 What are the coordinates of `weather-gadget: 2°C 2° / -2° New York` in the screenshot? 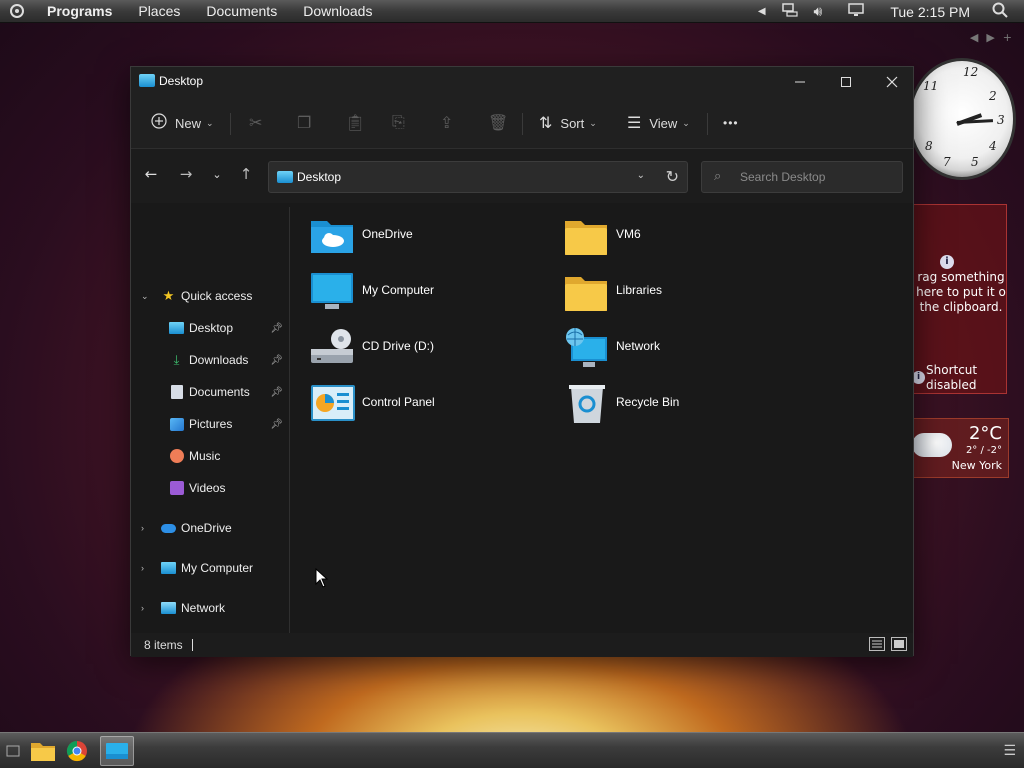 It's located at (957, 448).